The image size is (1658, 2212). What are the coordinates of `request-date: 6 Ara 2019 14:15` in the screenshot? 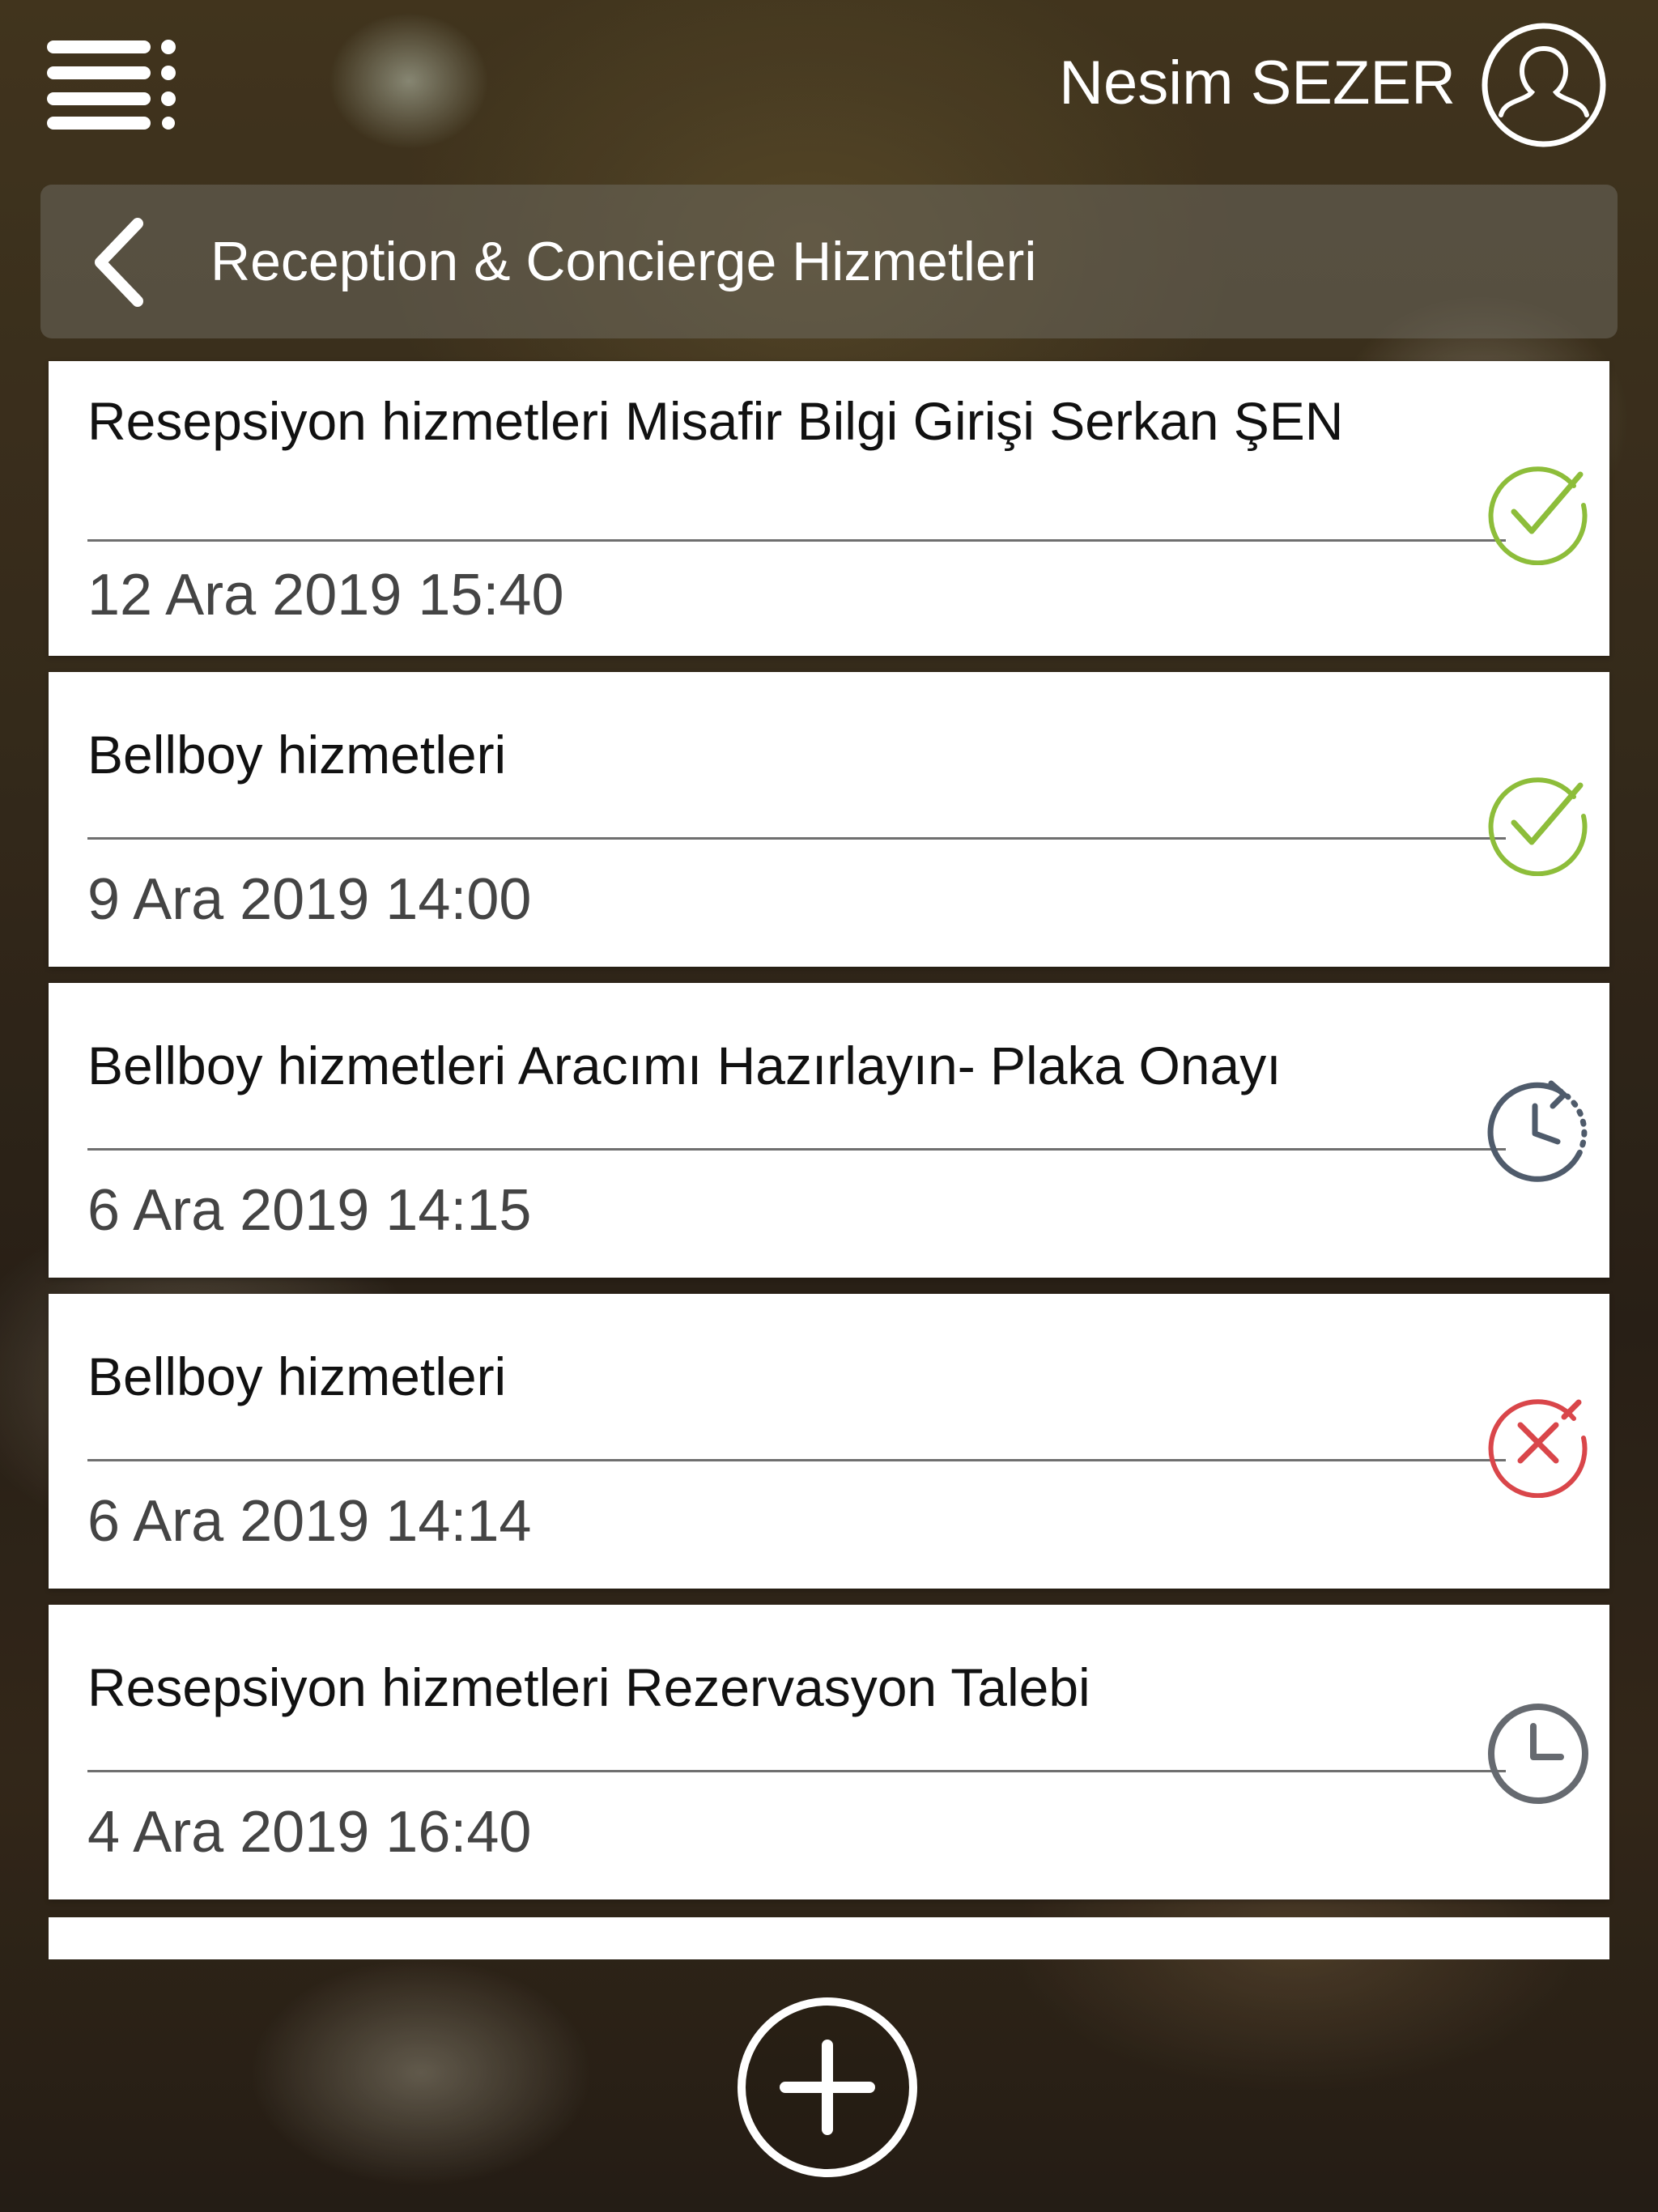 It's located at (309, 1211).